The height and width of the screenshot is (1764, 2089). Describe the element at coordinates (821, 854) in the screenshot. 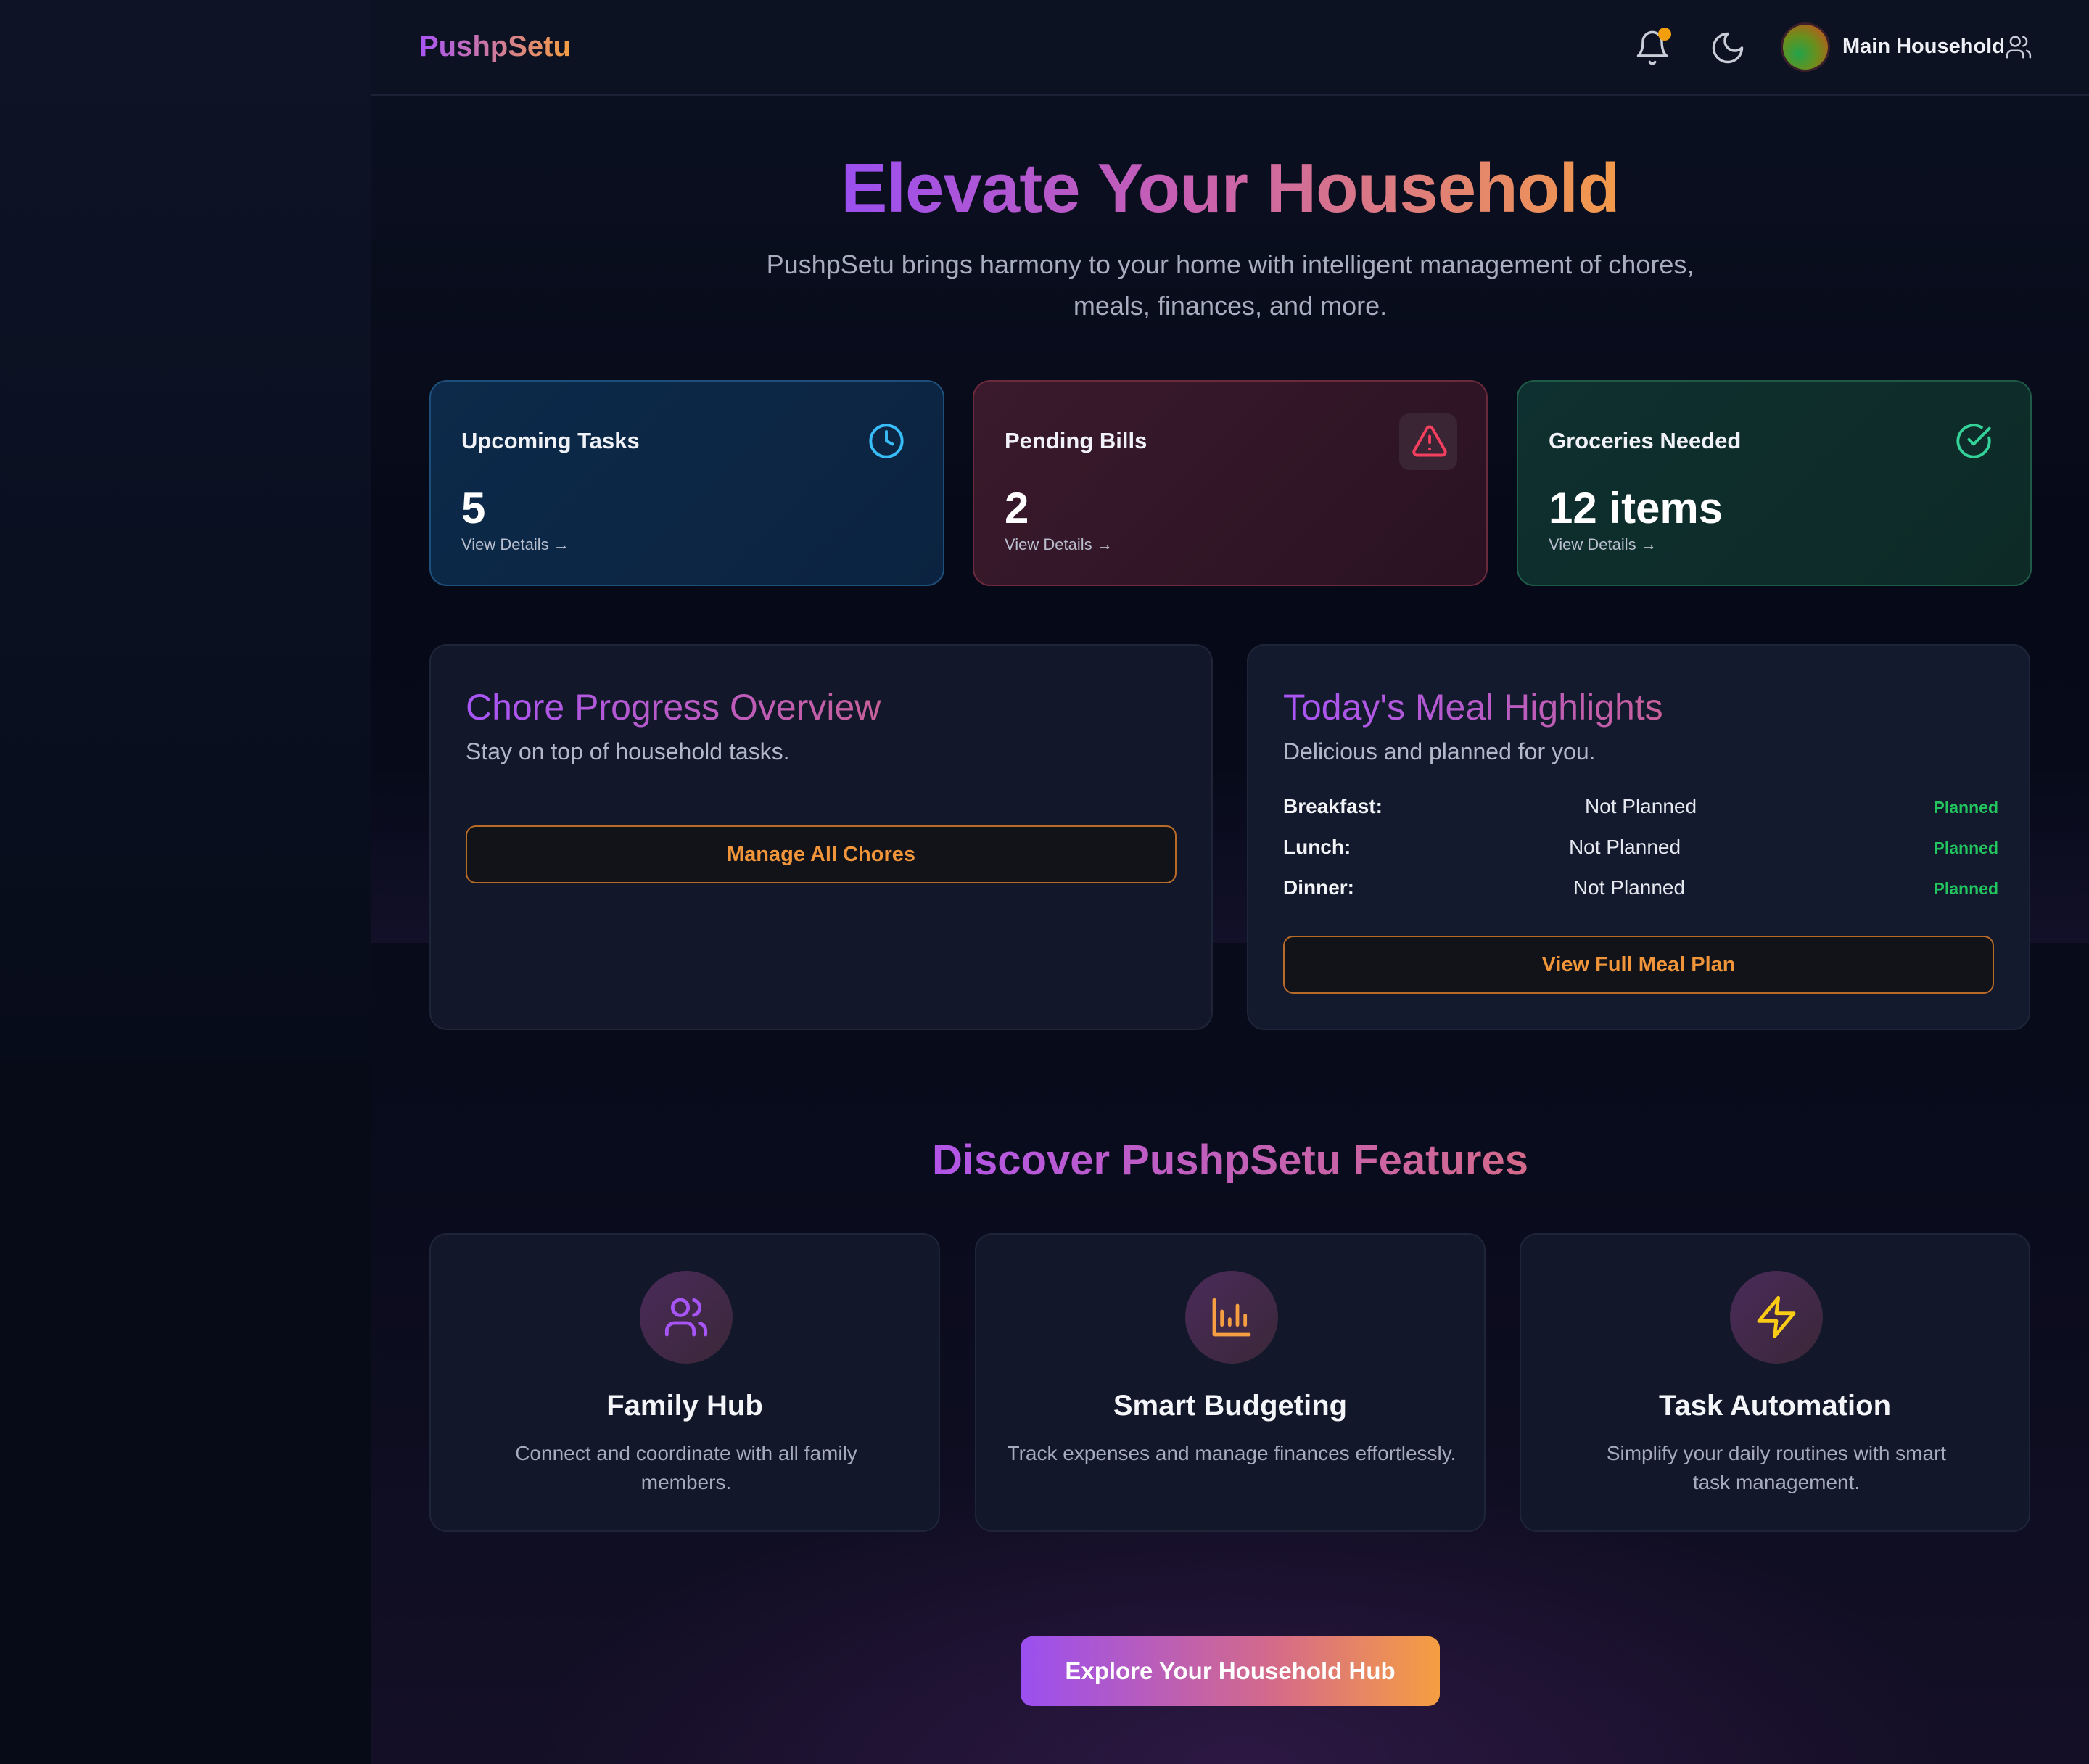

I see `manage-all-chores-button: Manage All Chores` at that location.